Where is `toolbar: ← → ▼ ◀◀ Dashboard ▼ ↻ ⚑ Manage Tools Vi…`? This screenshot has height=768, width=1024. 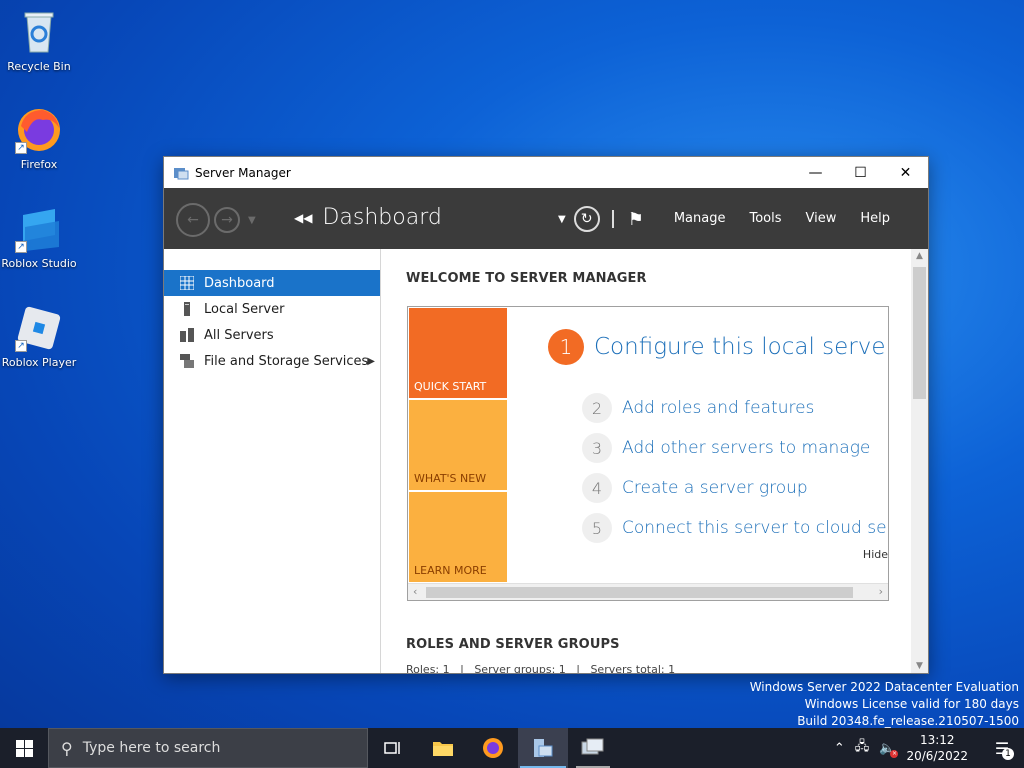 toolbar: ← → ▼ ◀◀ Dashboard ▼ ↻ ⚑ Manage Tools Vi… is located at coordinates (546, 218).